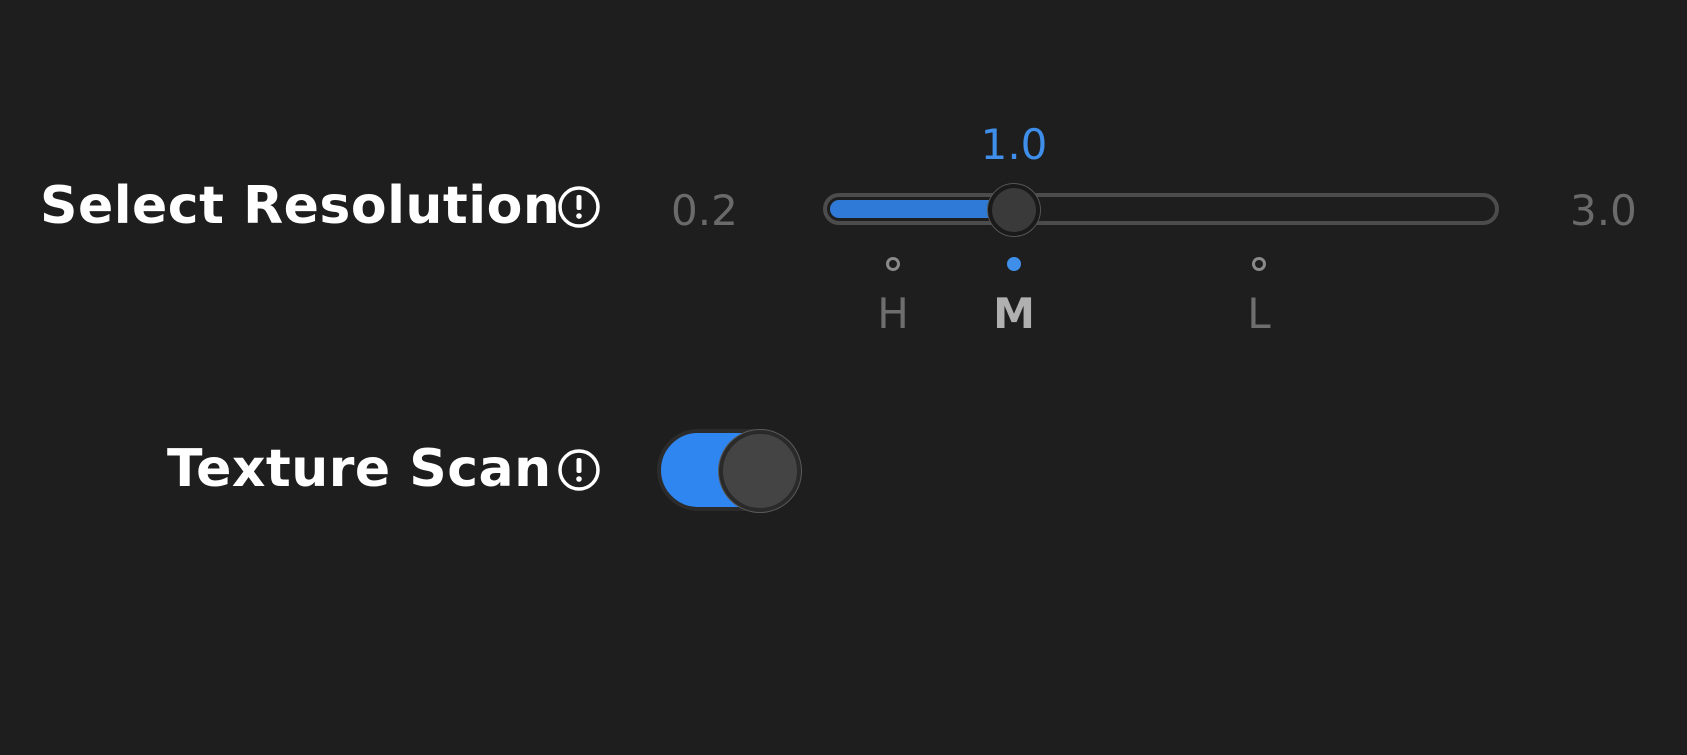 The width and height of the screenshot is (1687, 755). I want to click on resolution-min-label: 0.2, so click(704, 210).